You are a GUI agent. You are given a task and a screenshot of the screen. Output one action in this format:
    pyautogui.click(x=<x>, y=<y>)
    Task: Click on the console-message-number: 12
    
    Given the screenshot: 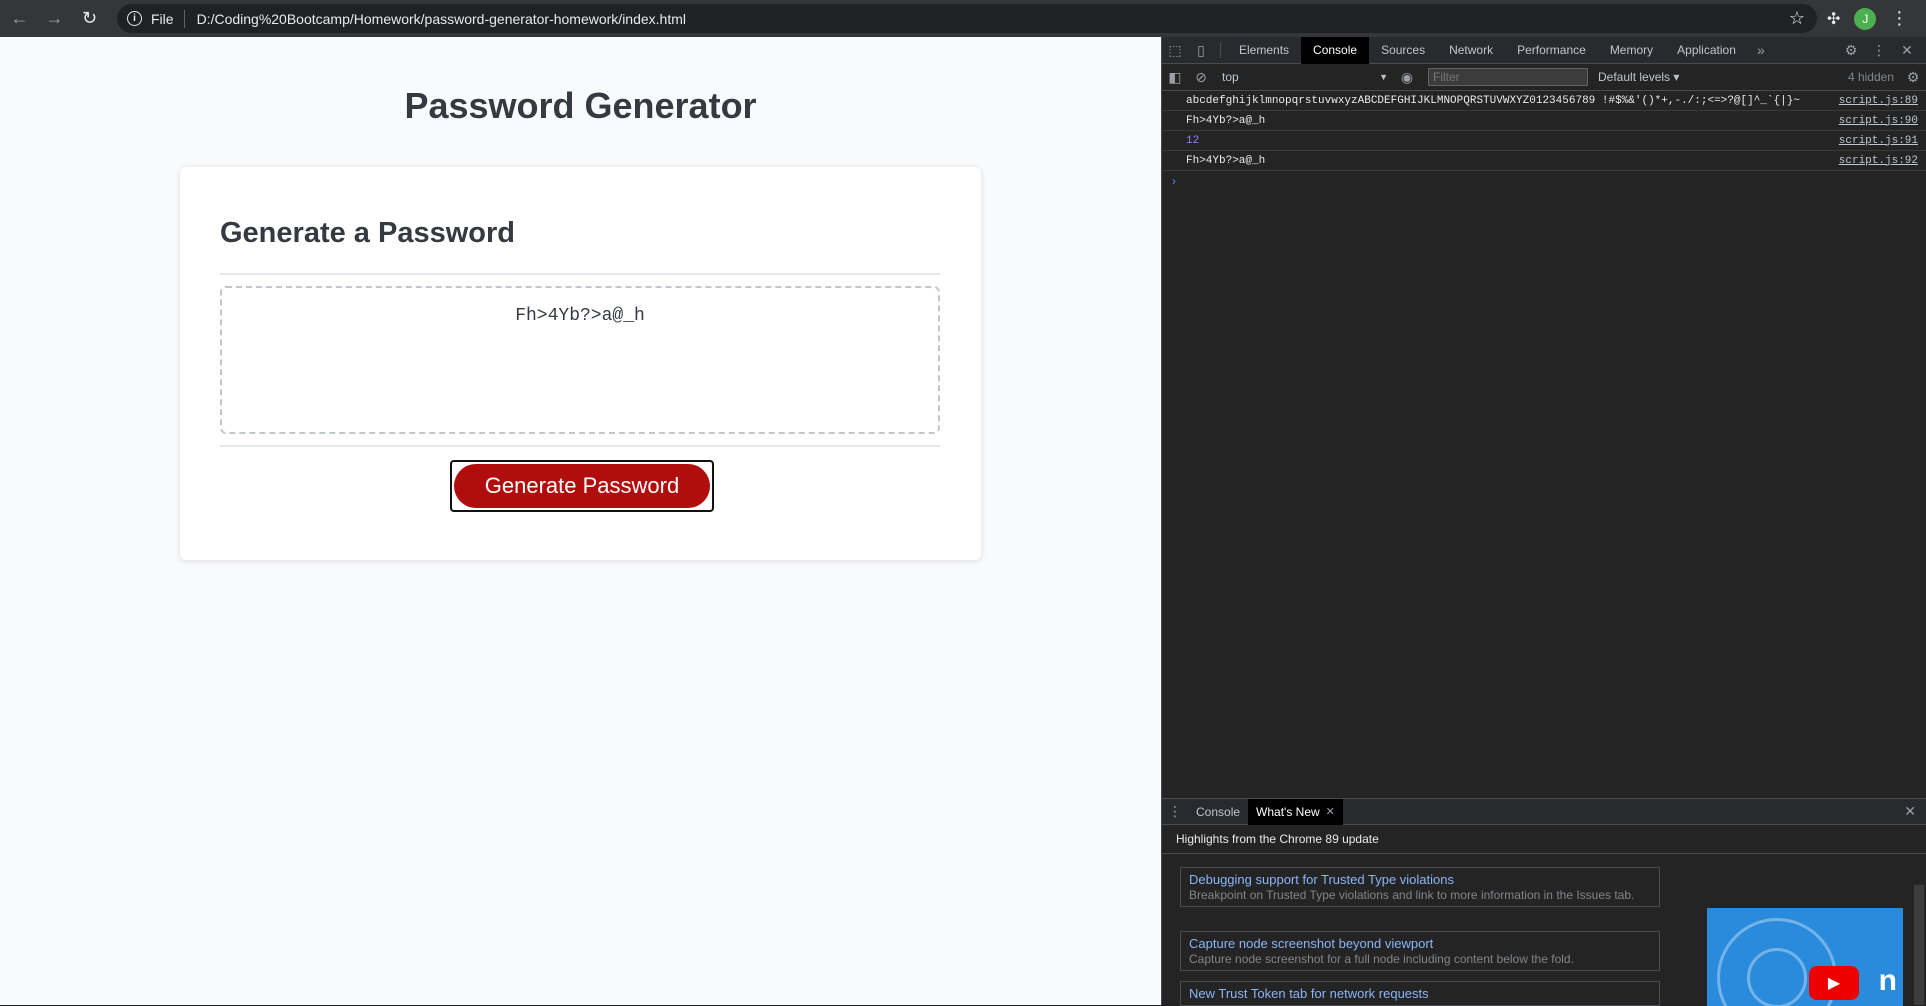 What is the action you would take?
    pyautogui.click(x=1193, y=140)
    